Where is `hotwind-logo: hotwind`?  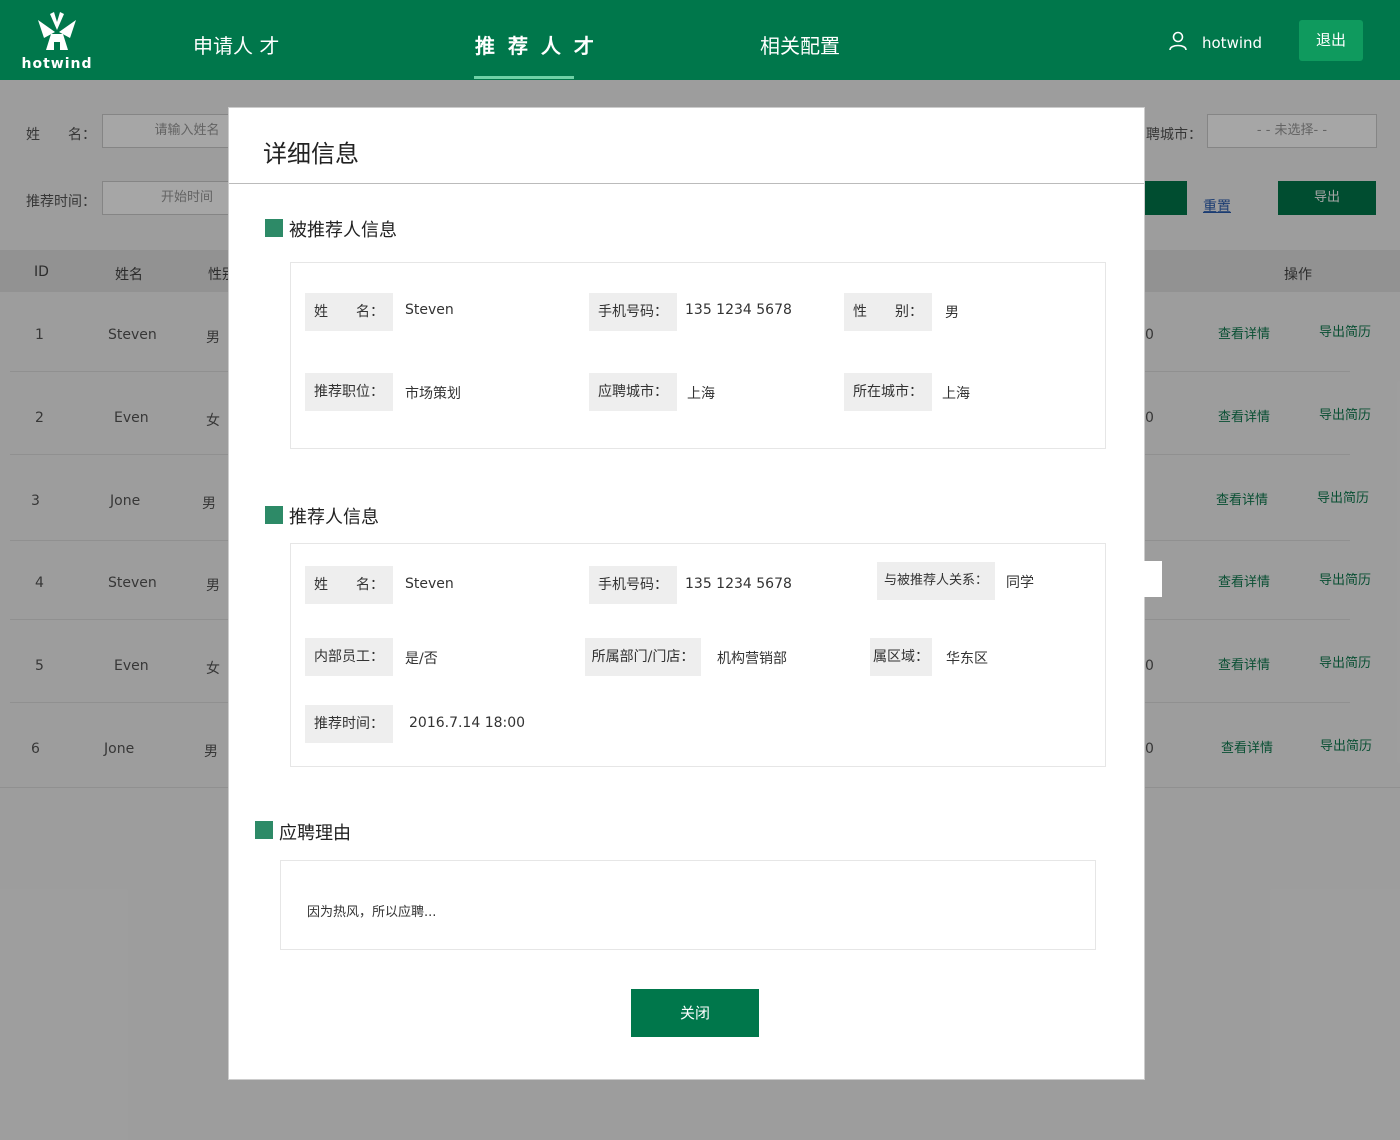
hotwind-logo: hotwind is located at coordinates (57, 42).